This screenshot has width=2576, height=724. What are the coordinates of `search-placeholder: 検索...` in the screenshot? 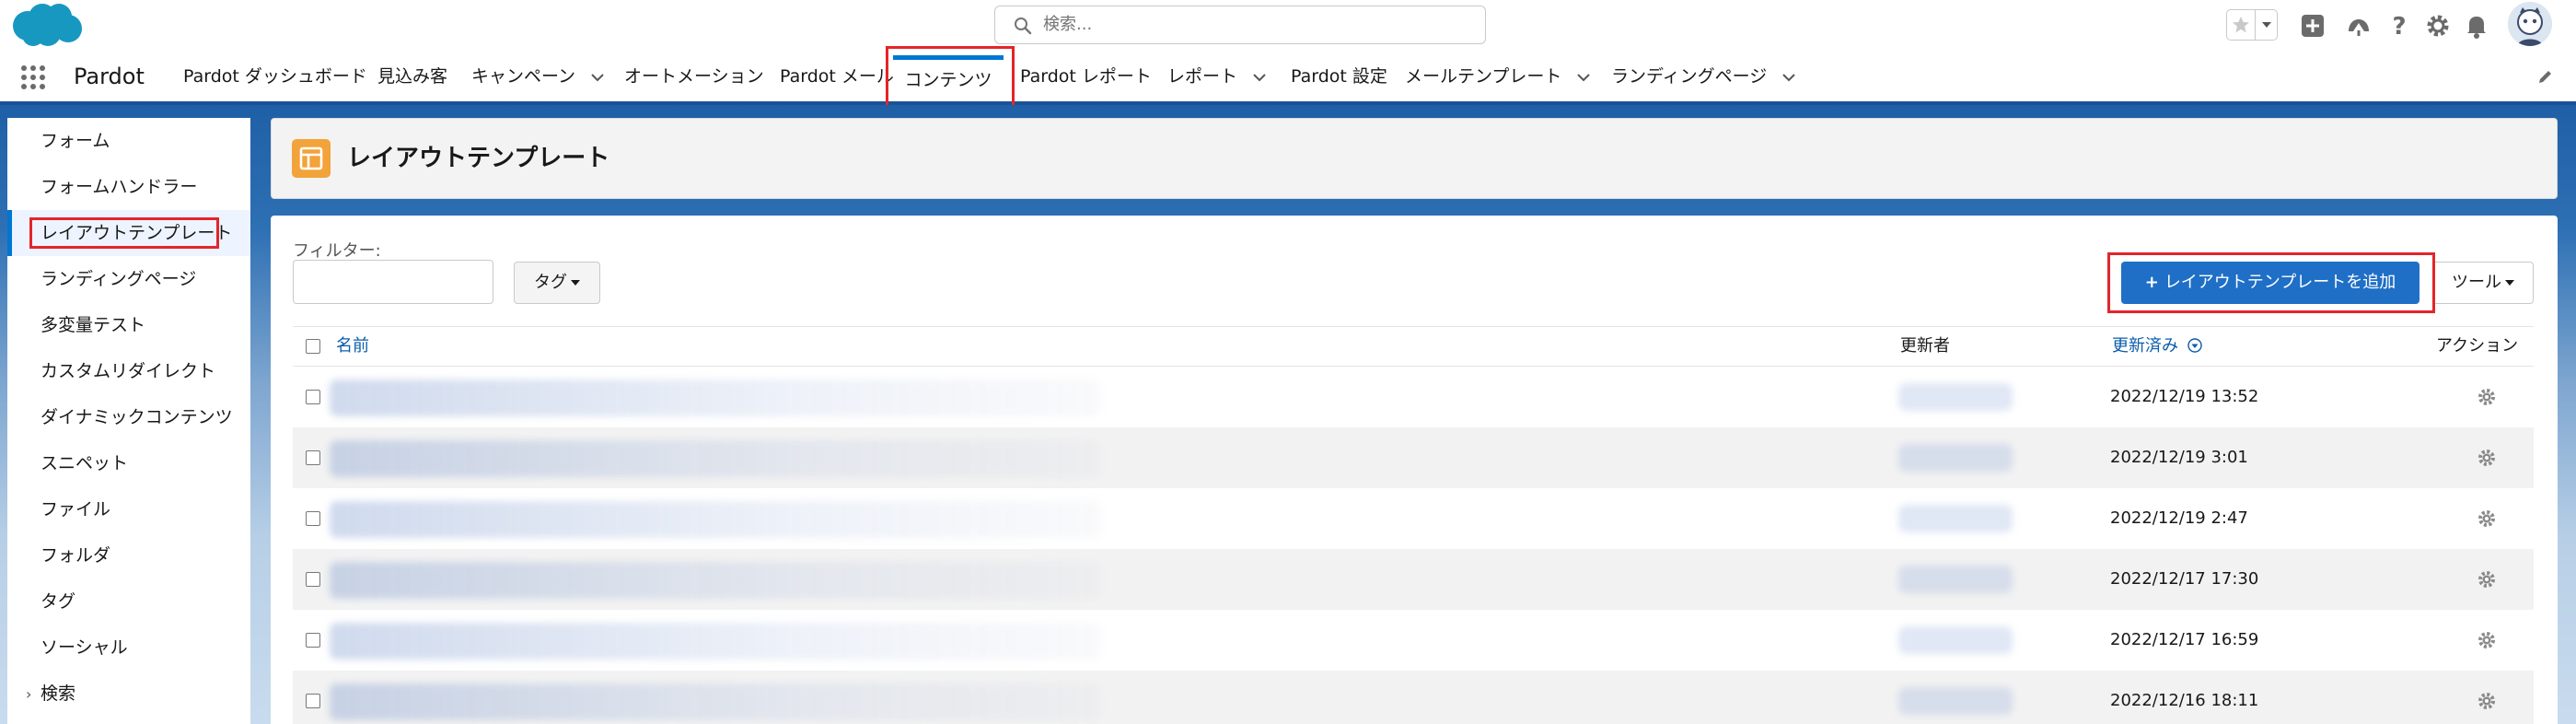 It's located at (1068, 25).